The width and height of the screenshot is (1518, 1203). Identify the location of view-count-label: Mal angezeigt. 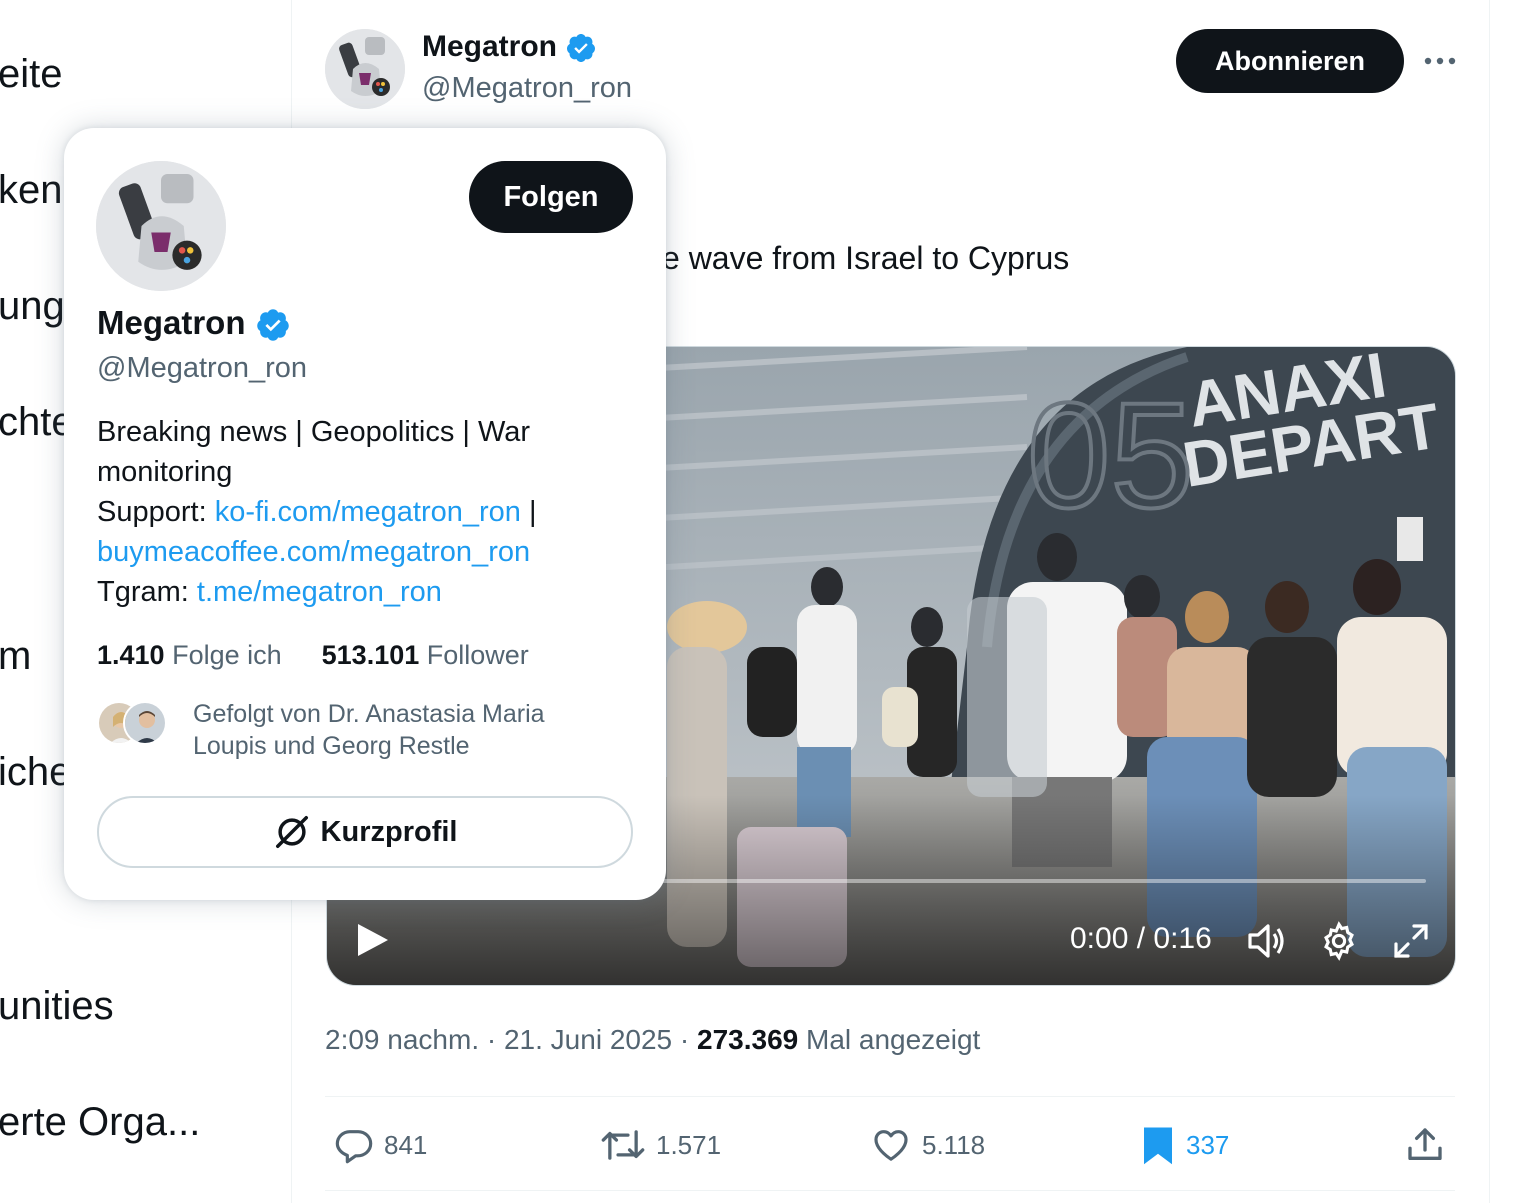
(889, 1039).